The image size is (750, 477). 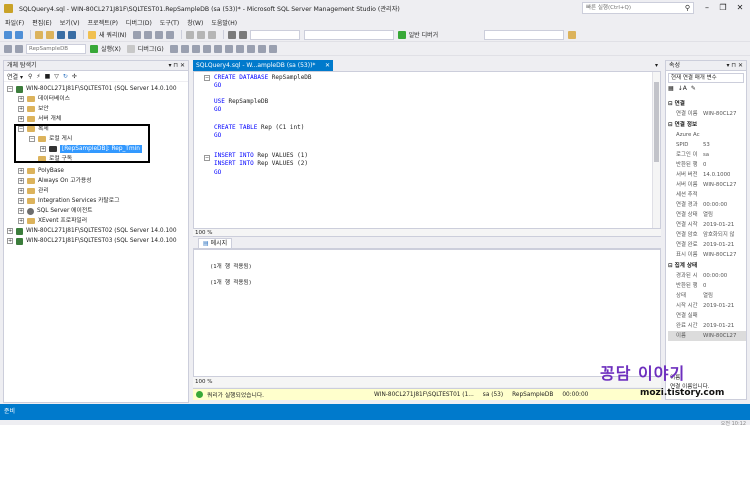 What do you see at coordinates (92, 34) in the screenshot?
I see `new-query-icon` at bounding box center [92, 34].